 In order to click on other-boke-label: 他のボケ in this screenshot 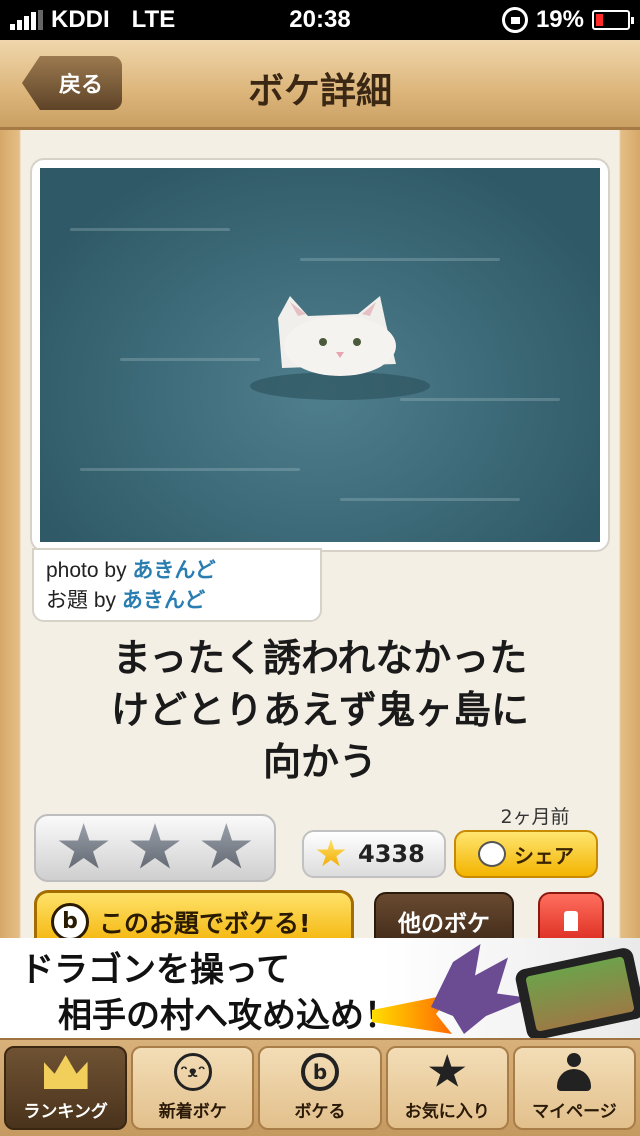, I will do `click(444, 924)`.